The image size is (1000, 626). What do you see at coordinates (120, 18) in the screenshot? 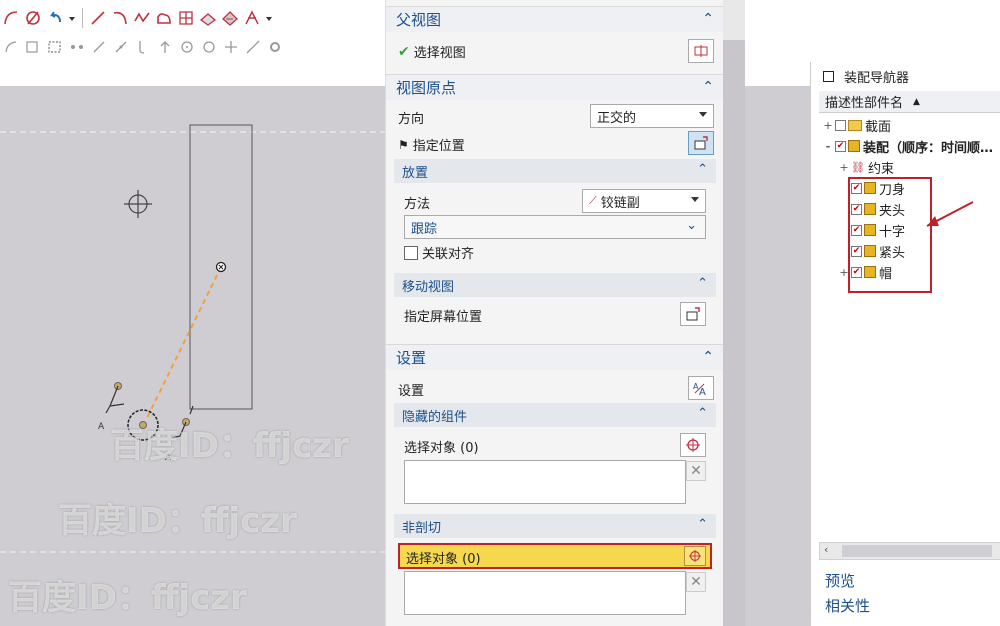
I see `curve-icon` at bounding box center [120, 18].